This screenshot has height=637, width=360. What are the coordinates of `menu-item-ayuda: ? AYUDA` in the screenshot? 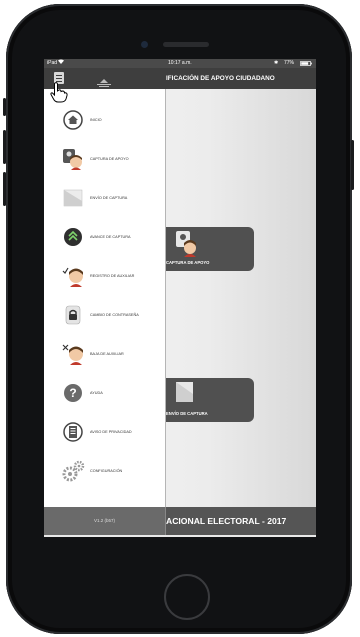 It's located at (104, 393).